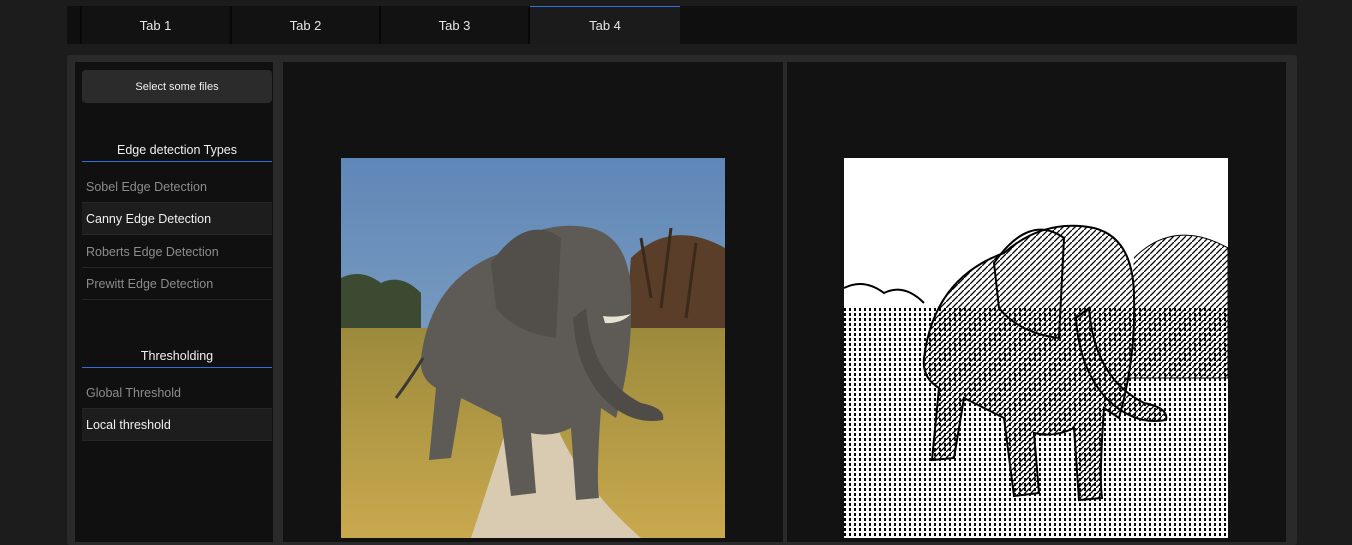  I want to click on sidebar-item-prewitt: Prewitt Edge Detection, so click(177, 284).